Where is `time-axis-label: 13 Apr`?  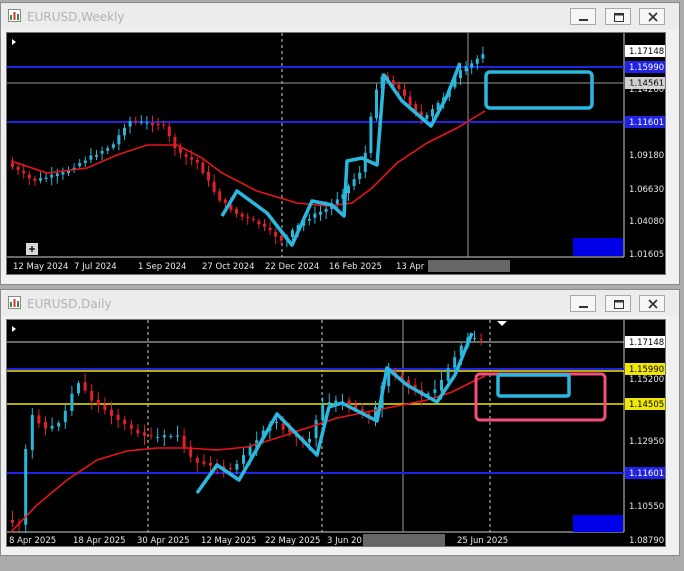
time-axis-label: 13 Apr is located at coordinates (410, 267).